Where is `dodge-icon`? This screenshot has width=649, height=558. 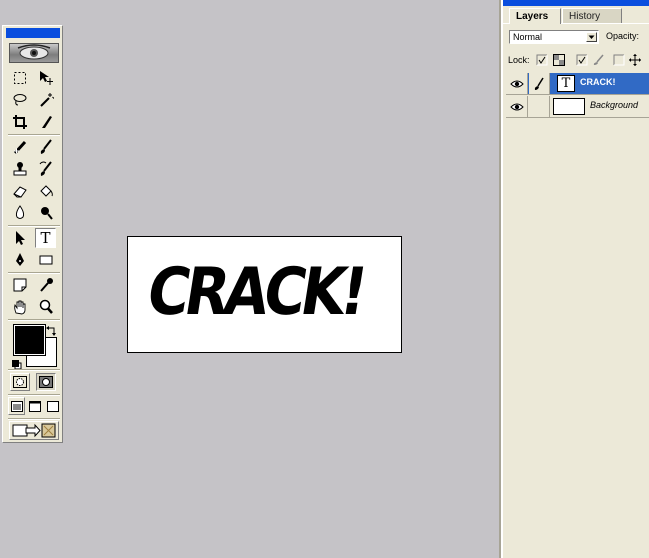
dodge-icon is located at coordinates (45, 213).